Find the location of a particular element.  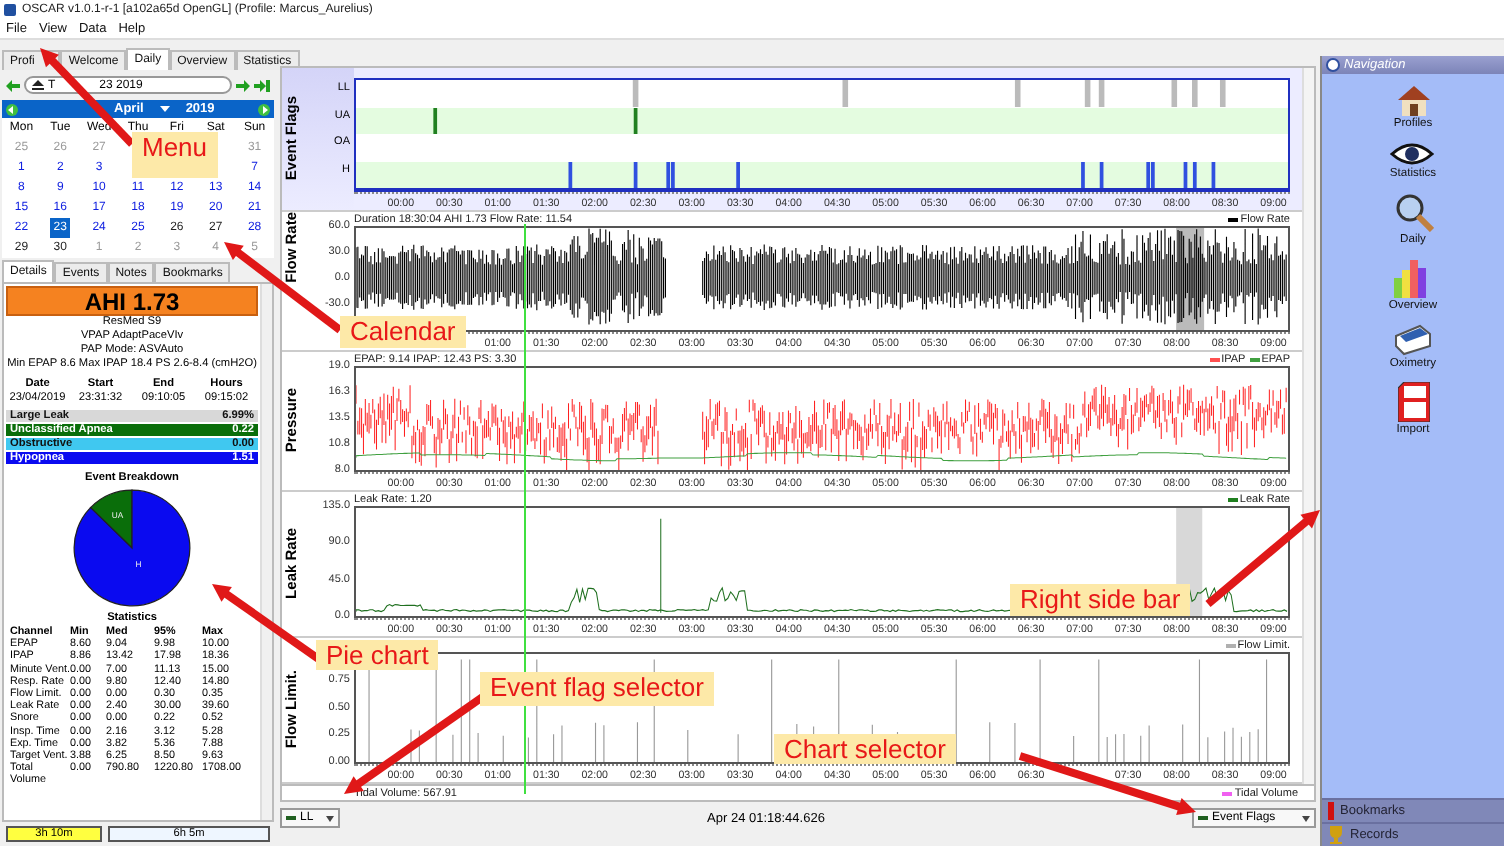

callout-label: Pie chart is located at coordinates (377, 655).